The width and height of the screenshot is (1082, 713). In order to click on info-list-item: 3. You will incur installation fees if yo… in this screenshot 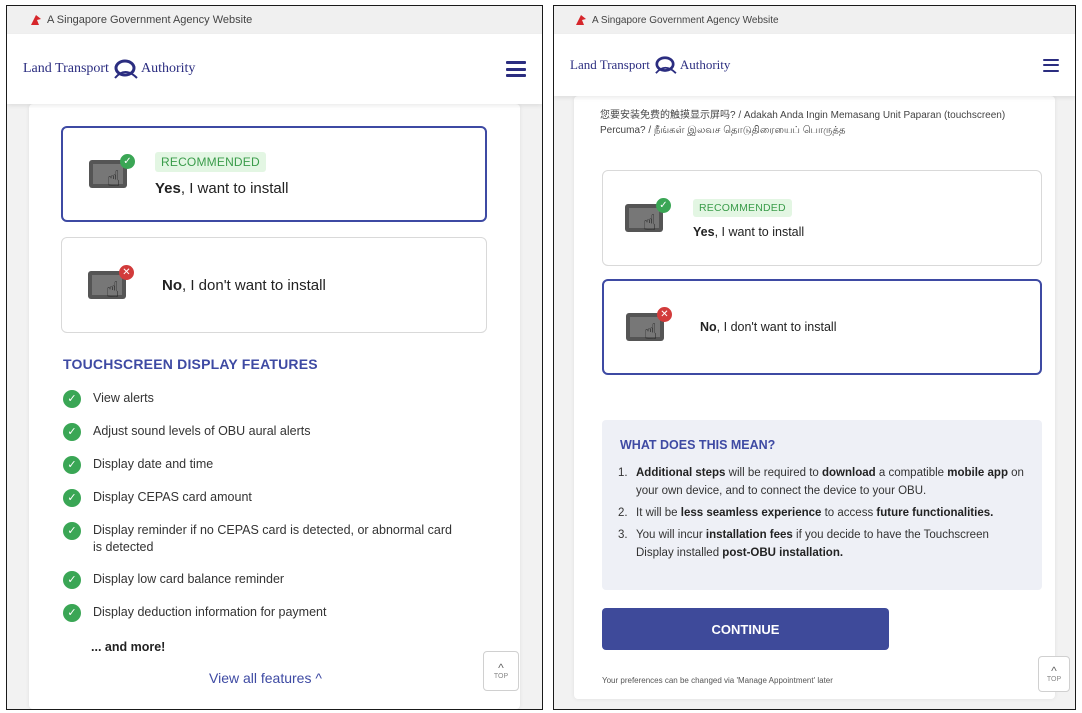, I will do `click(823, 544)`.